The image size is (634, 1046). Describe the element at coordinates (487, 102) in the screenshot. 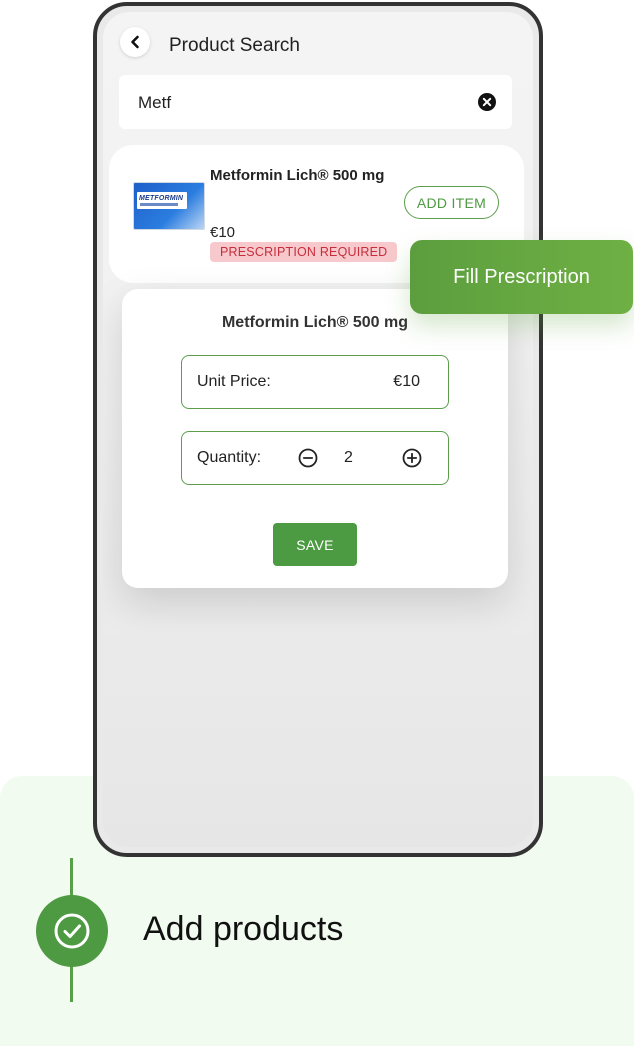

I see `clear-search-icon` at that location.